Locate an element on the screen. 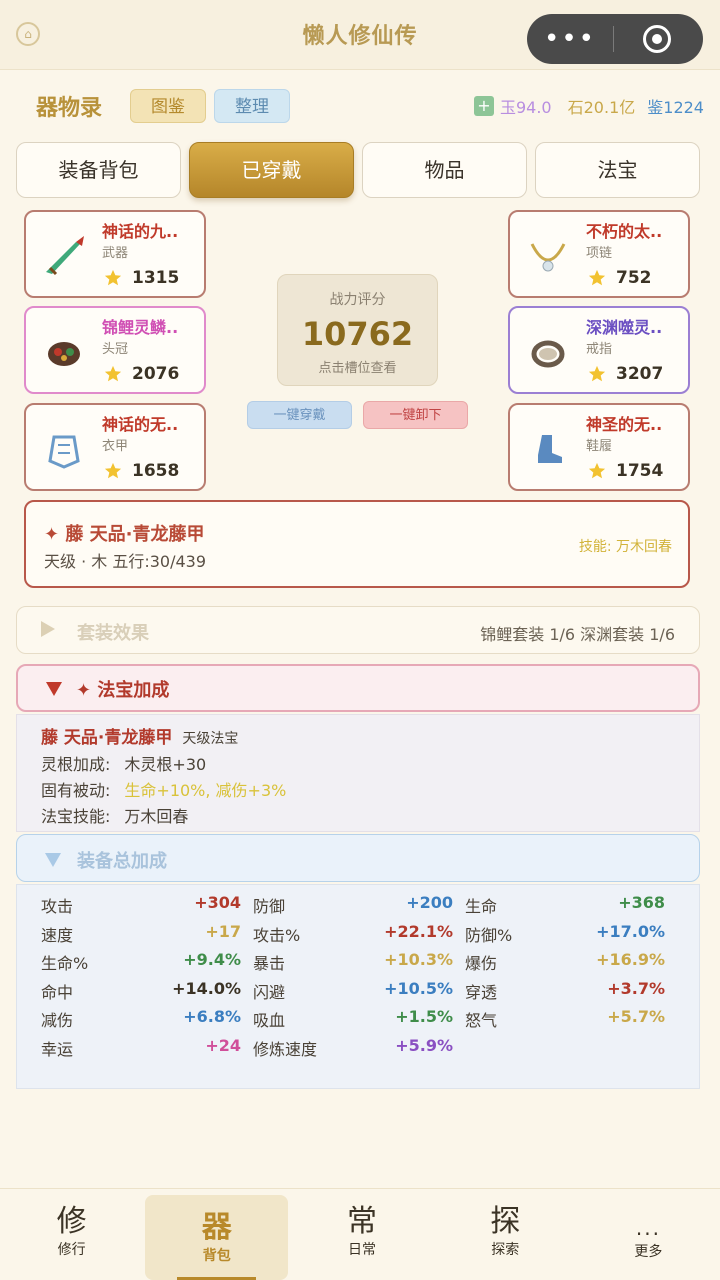 This screenshot has width=720, height=1280. stat-item: 修炼速度 +5.9% is located at coordinates (353, 1049).